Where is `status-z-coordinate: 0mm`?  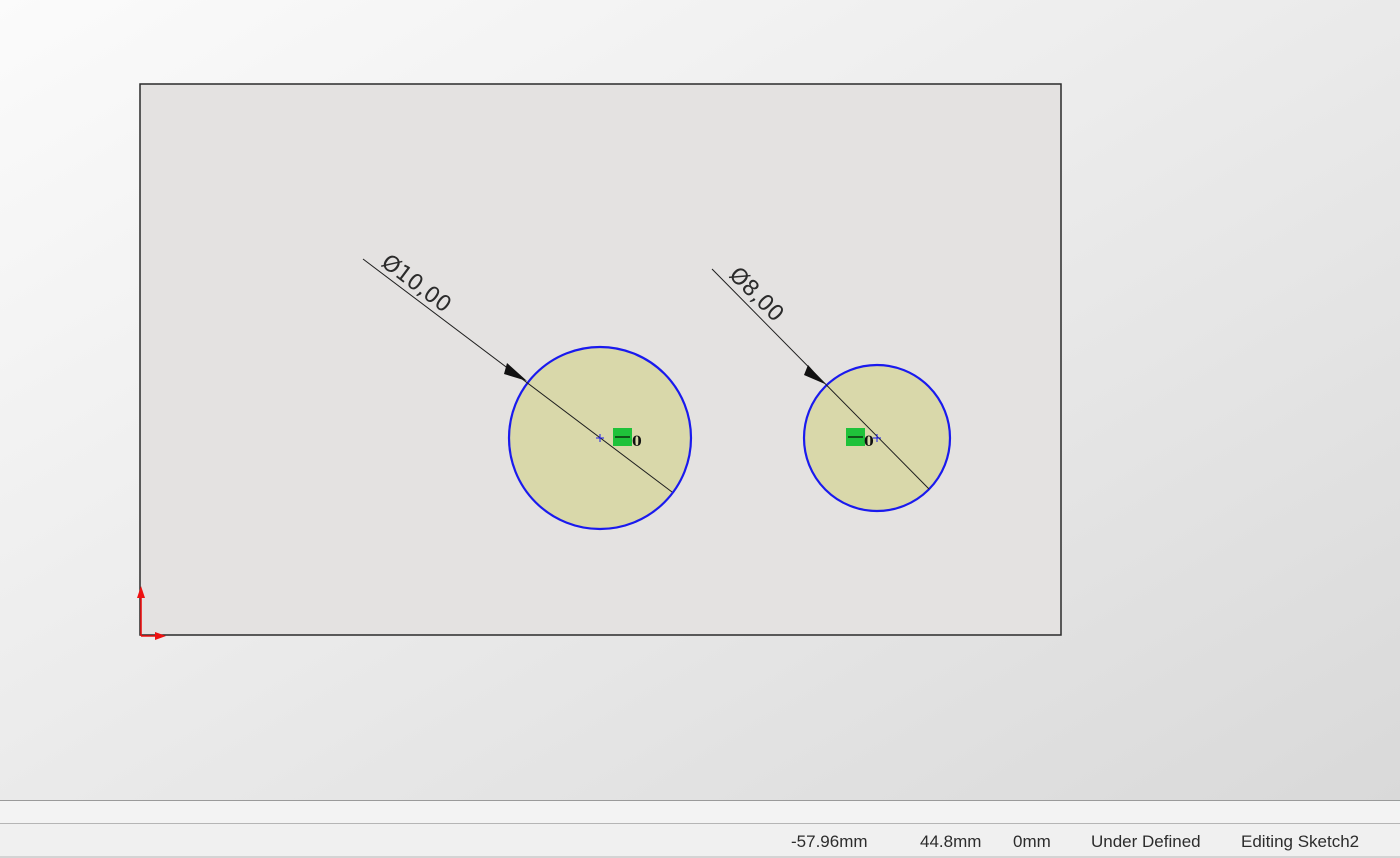
status-z-coordinate: 0mm is located at coordinates (1032, 841).